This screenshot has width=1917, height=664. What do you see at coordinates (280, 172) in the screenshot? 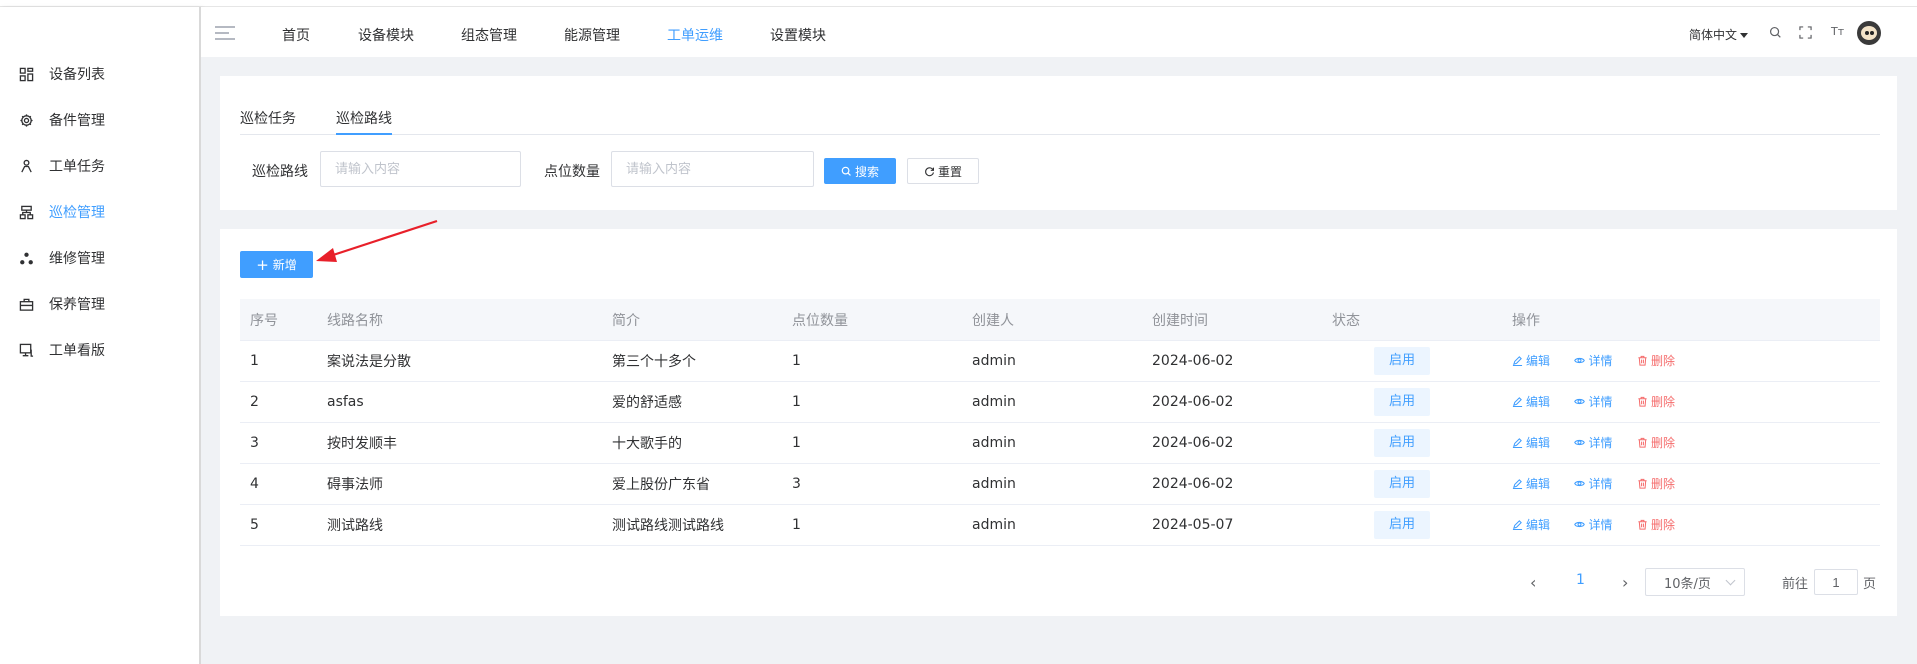
I see `route-label: 巡检路线` at bounding box center [280, 172].